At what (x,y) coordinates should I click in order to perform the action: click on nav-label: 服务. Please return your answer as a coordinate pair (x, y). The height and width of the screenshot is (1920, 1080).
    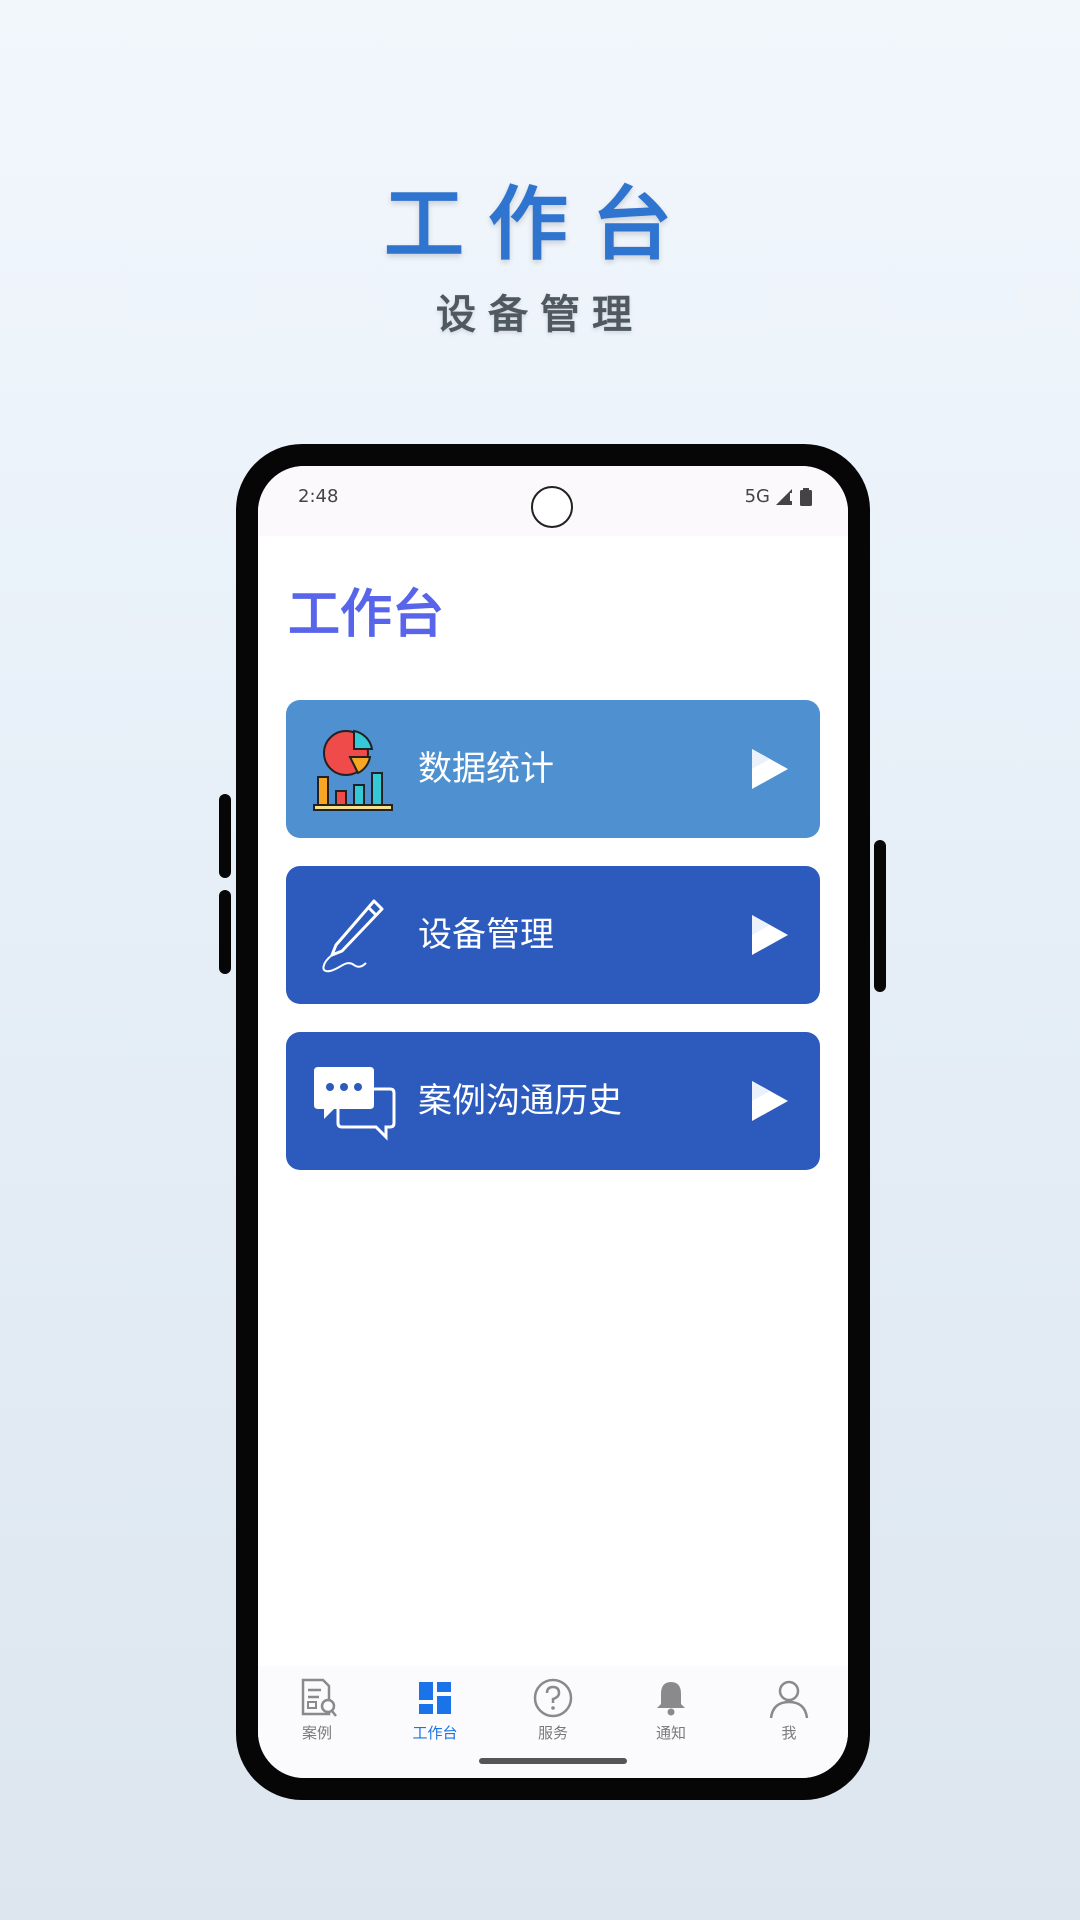
    Looking at the image, I should click on (552, 1733).